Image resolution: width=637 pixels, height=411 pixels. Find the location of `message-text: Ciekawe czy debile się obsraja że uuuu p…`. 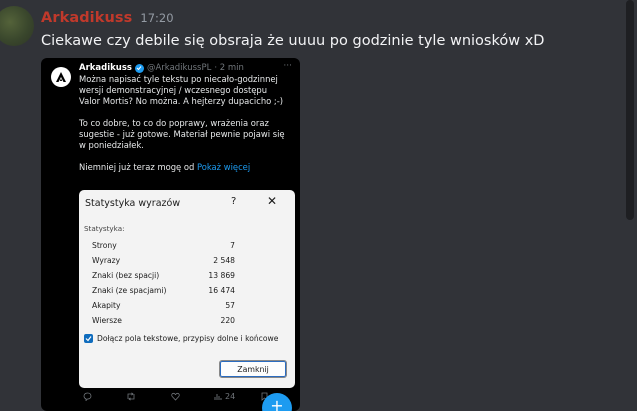

message-text: Ciekawe czy debile się obsraja że uuuu p… is located at coordinates (293, 41).